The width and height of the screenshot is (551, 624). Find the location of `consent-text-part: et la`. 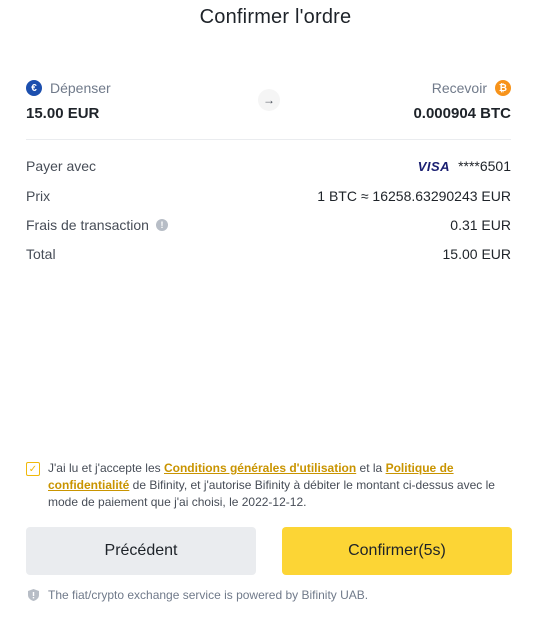

consent-text-part: et la is located at coordinates (371, 468).